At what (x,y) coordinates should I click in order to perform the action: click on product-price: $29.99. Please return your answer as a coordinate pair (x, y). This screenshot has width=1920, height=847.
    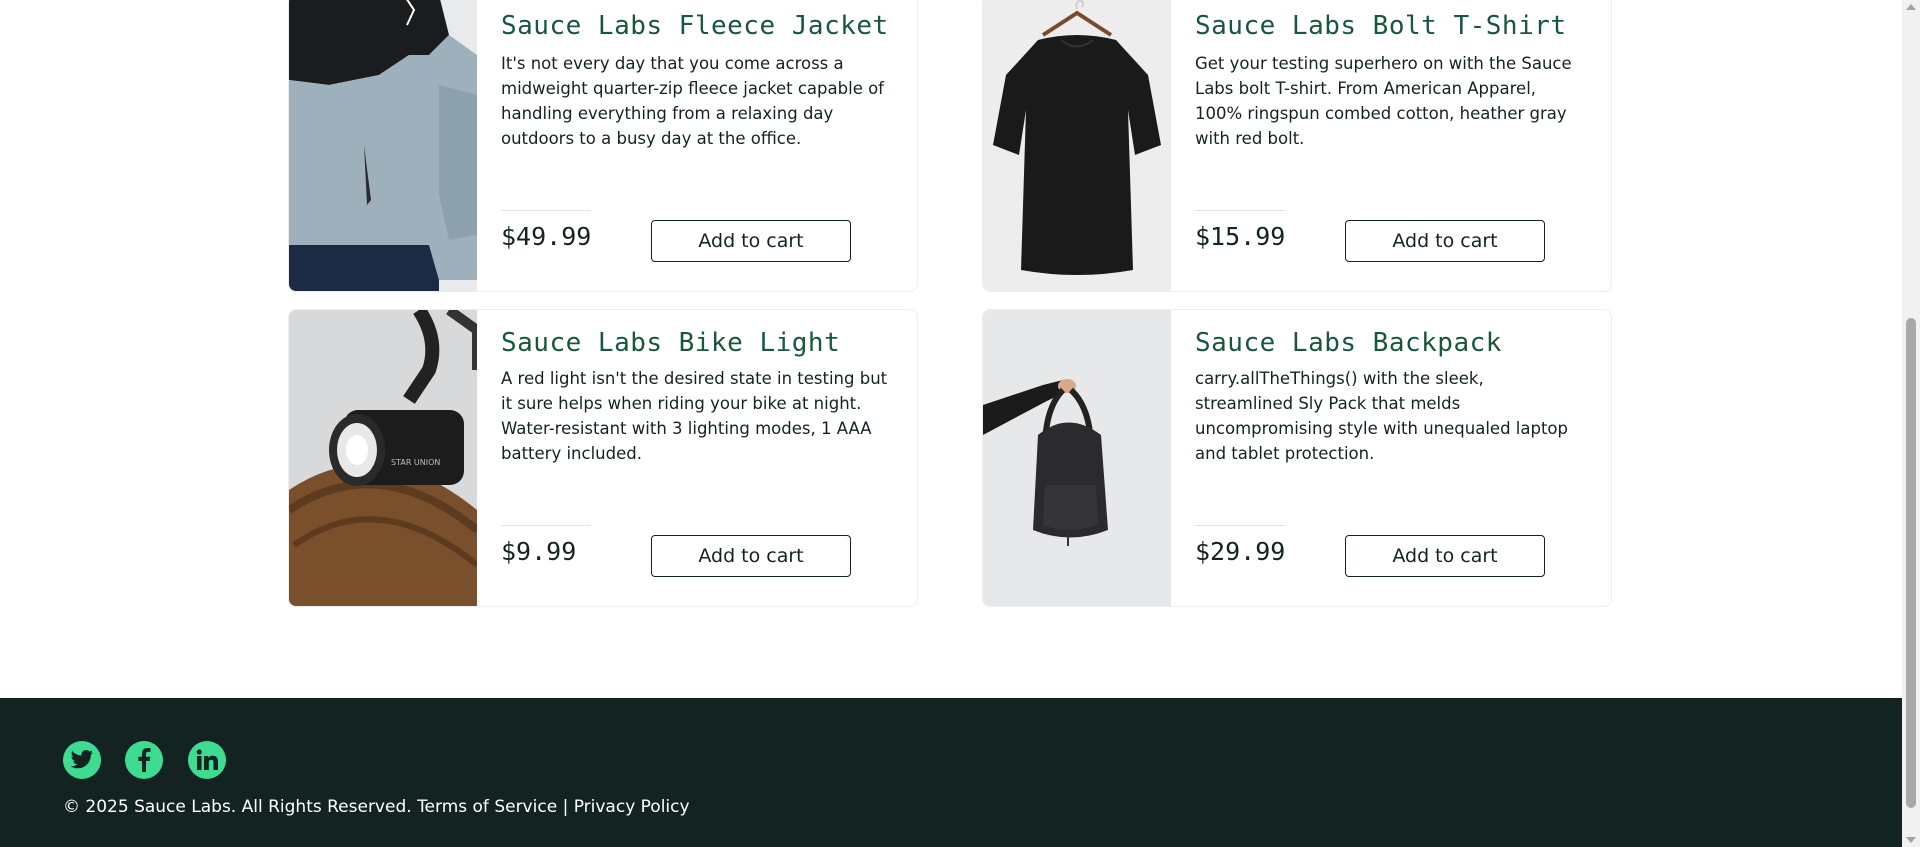
    Looking at the image, I should click on (1240, 551).